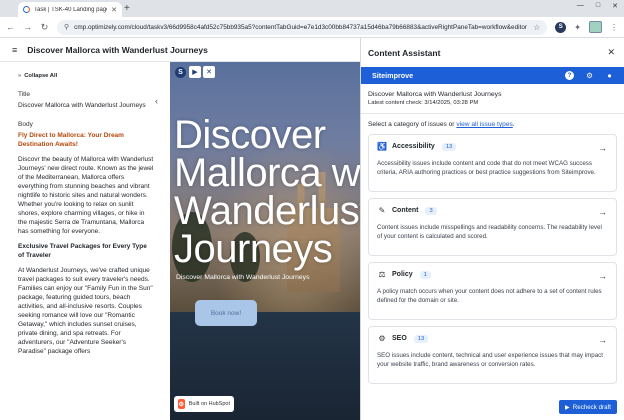 The height and width of the screenshot is (420, 624). What do you see at coordinates (382, 338) in the screenshot?
I see `seo-gear-icon: ⚙` at bounding box center [382, 338].